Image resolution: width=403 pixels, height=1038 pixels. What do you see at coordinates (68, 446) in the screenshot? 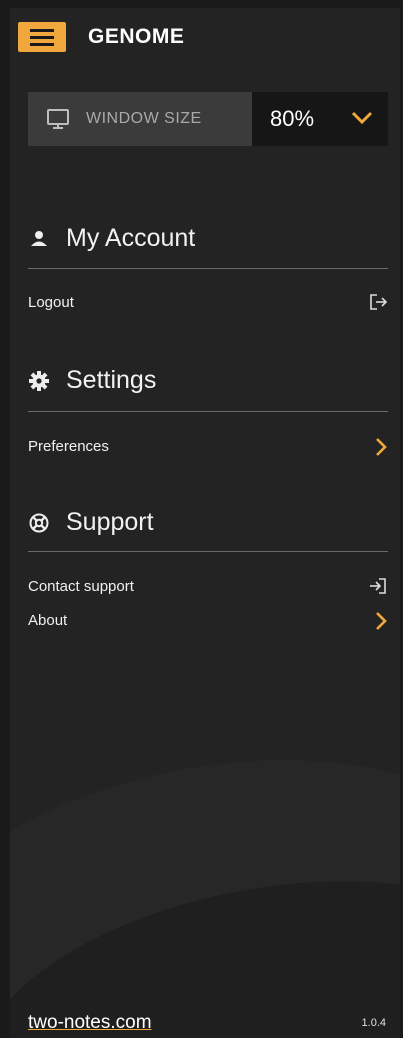
I see `menu-item-label: Preferences` at bounding box center [68, 446].